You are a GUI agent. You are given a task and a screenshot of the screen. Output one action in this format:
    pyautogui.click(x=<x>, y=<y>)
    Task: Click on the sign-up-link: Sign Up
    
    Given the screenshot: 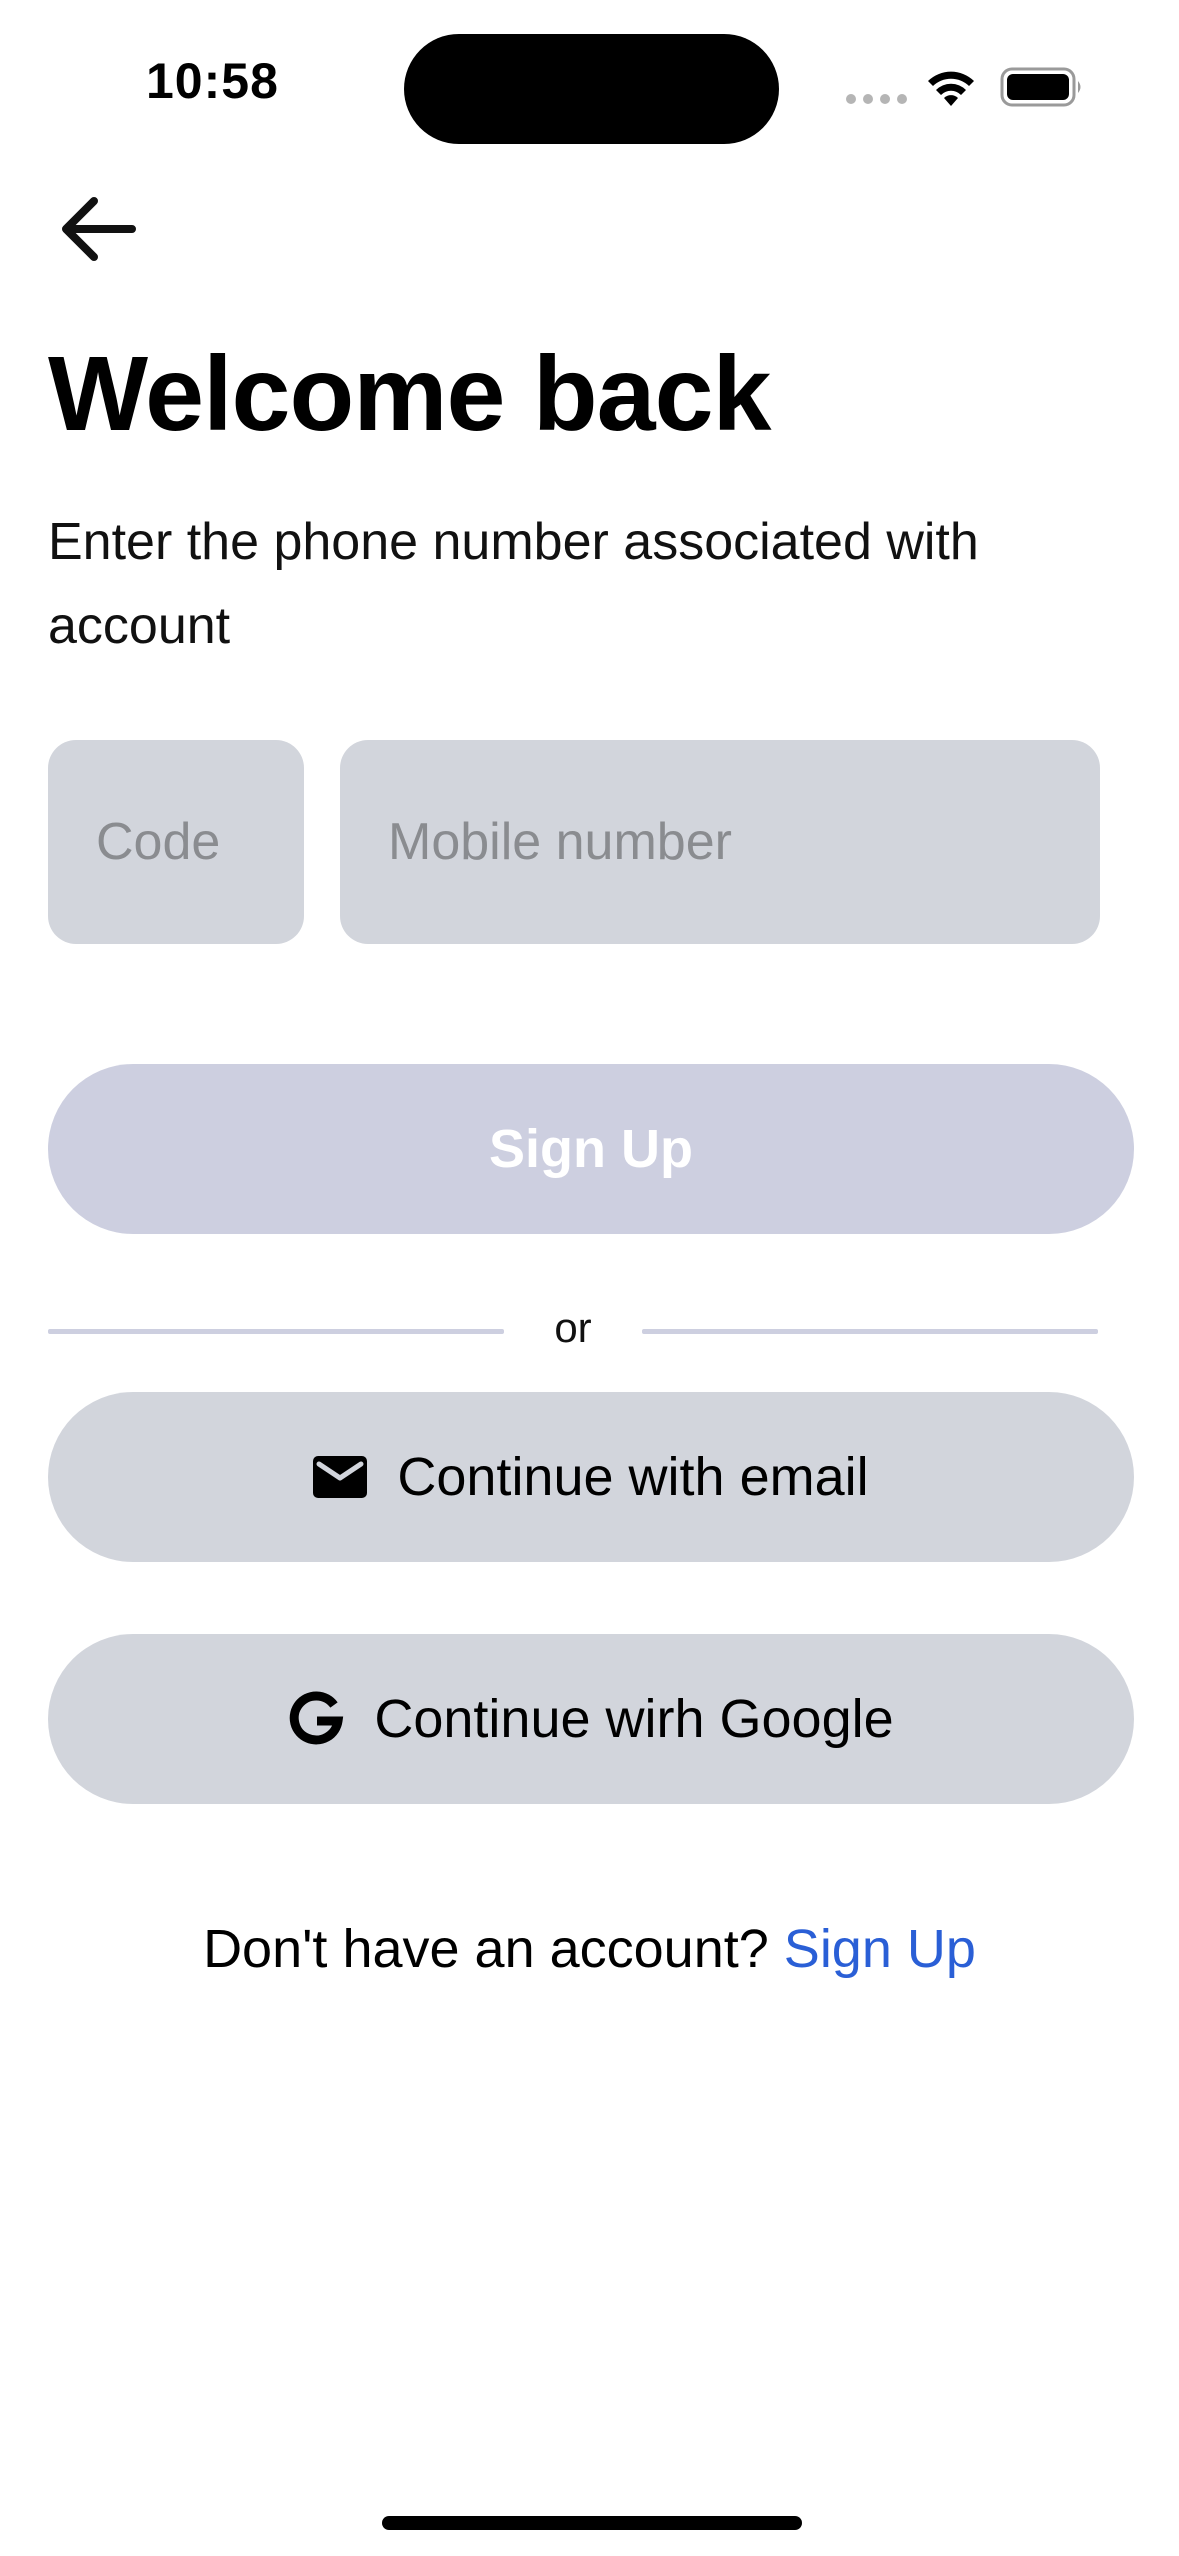 What is the action you would take?
    pyautogui.click(x=880, y=1949)
    